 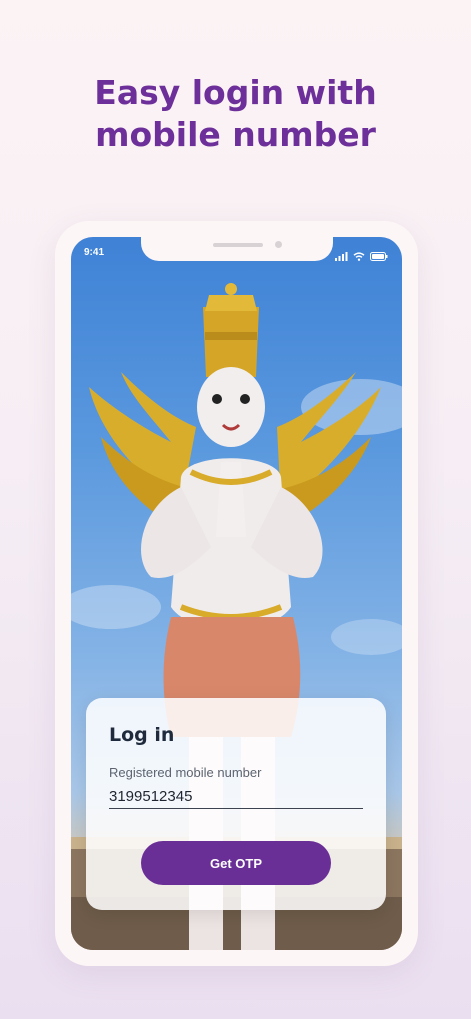 What do you see at coordinates (238, 245) in the screenshot?
I see `speaker-grille` at bounding box center [238, 245].